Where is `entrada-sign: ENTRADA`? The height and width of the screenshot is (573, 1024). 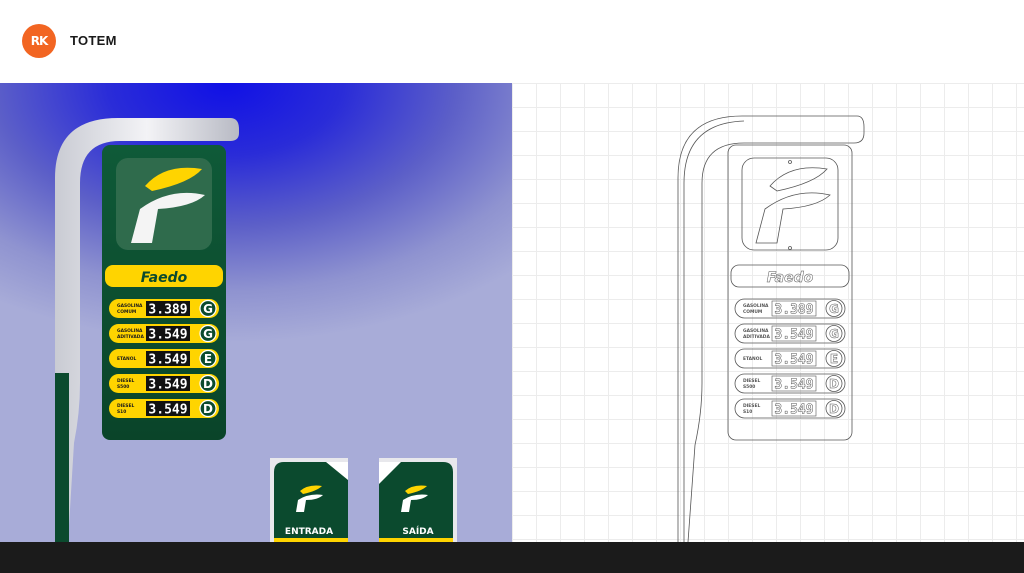
entrada-sign: ENTRADA is located at coordinates (309, 500).